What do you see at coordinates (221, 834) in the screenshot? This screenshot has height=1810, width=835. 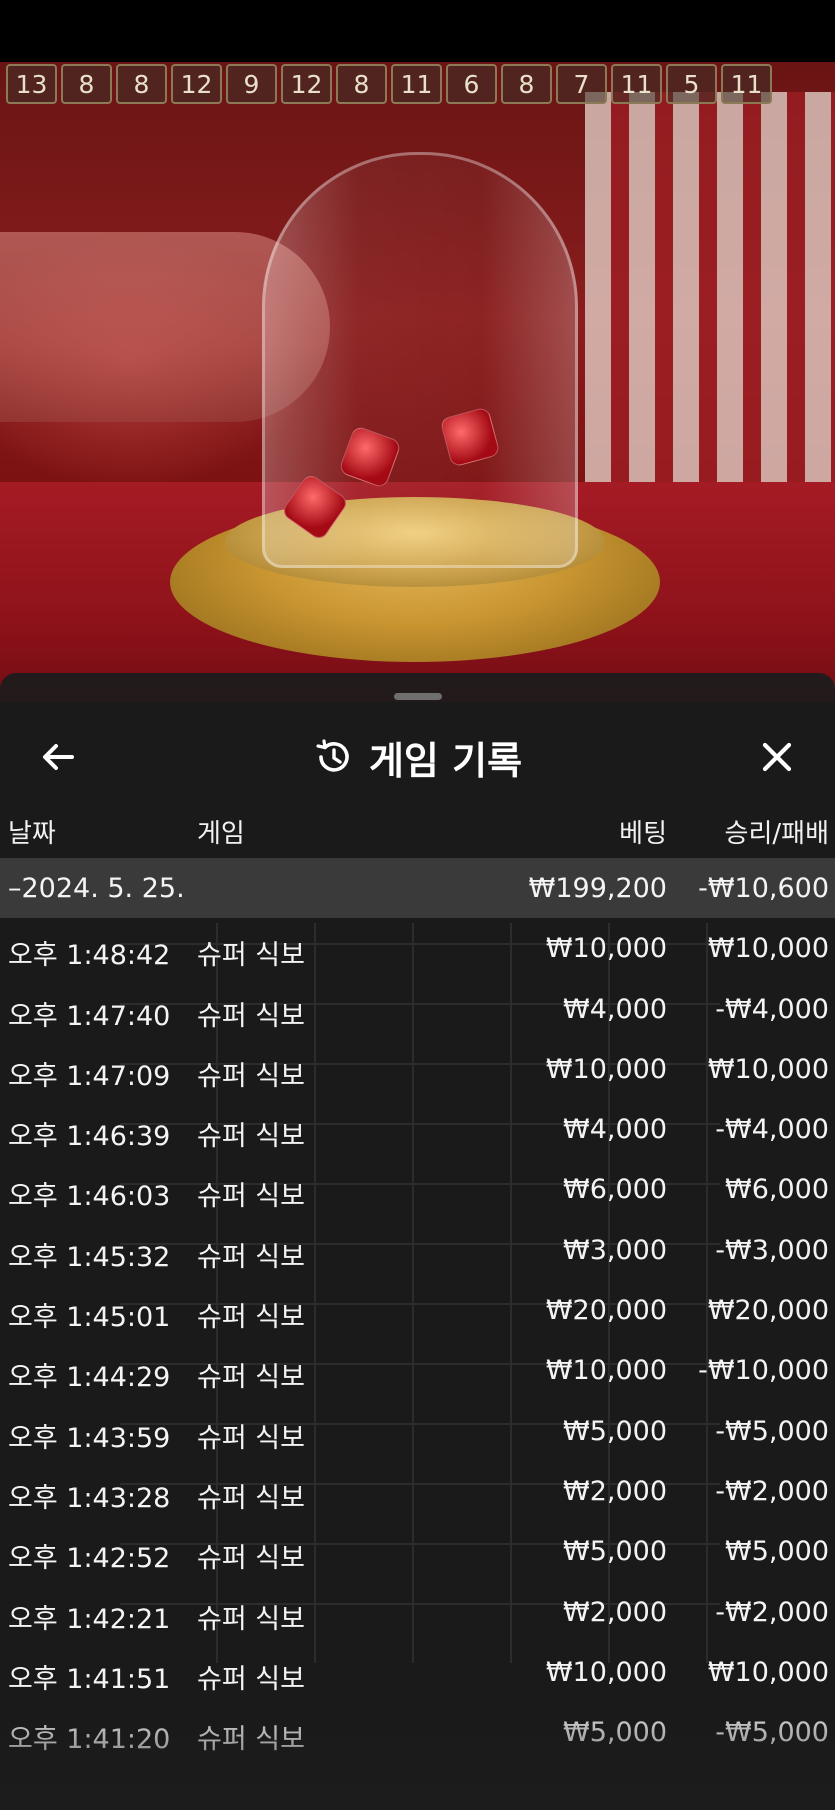 I see `column-header-game: 게임` at bounding box center [221, 834].